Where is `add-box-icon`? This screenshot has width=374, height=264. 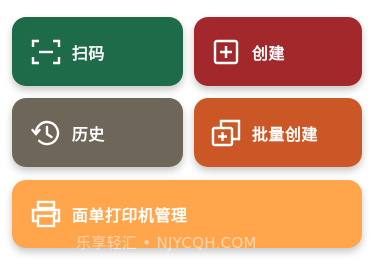 add-box-icon is located at coordinates (226, 52).